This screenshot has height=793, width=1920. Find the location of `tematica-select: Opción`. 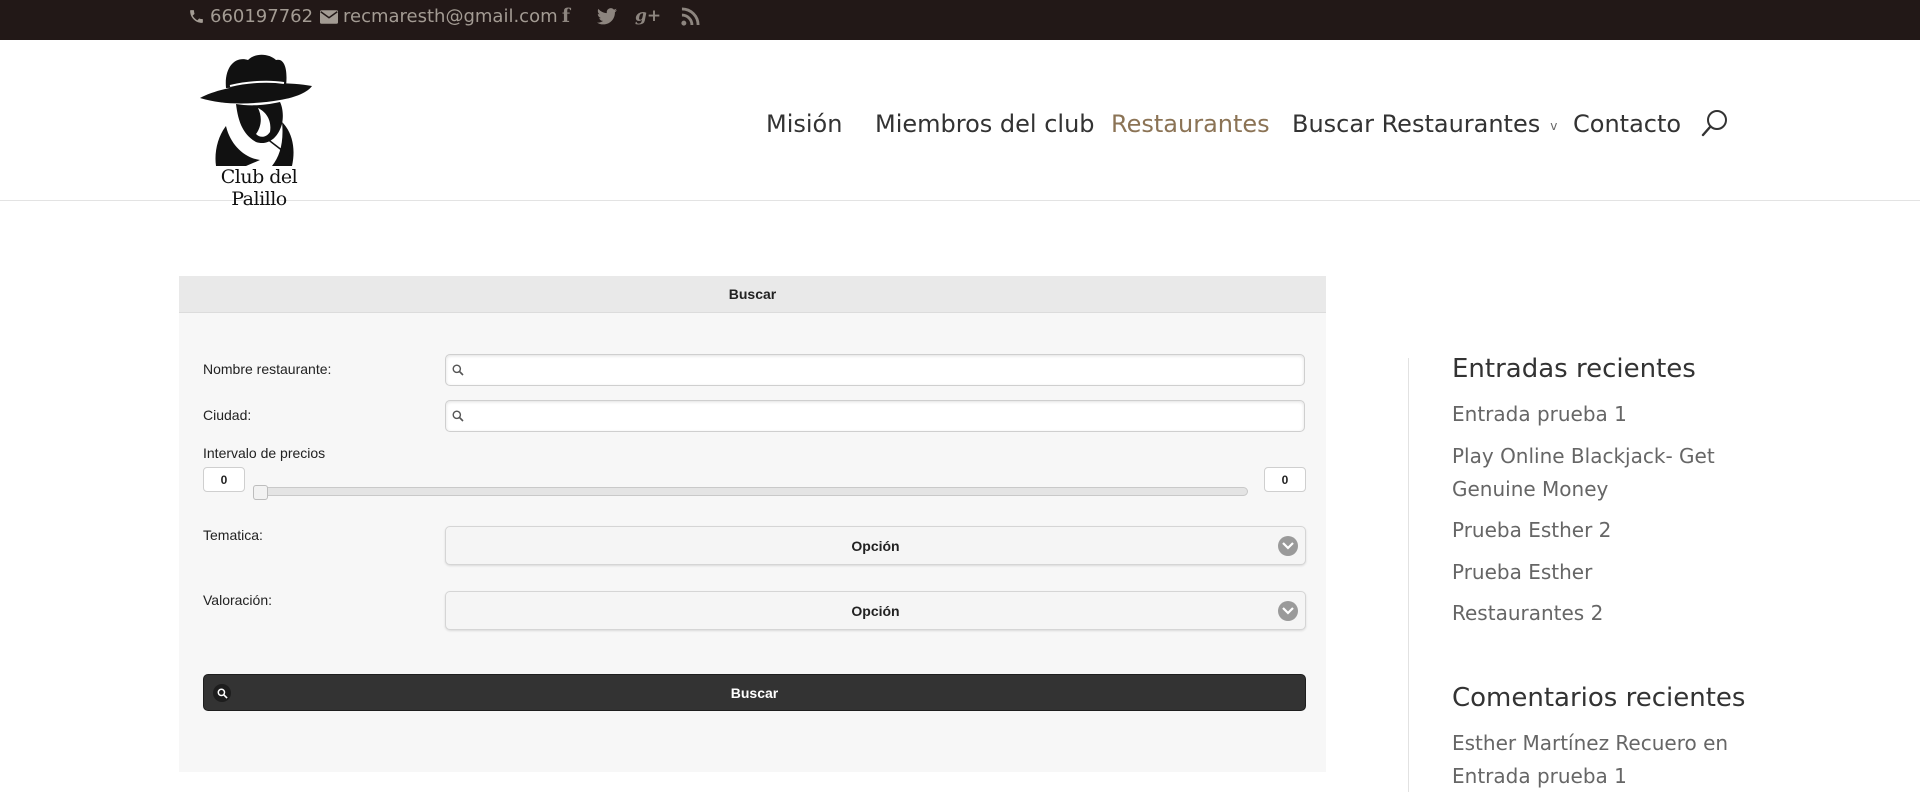

tematica-select: Opción is located at coordinates (875, 545).